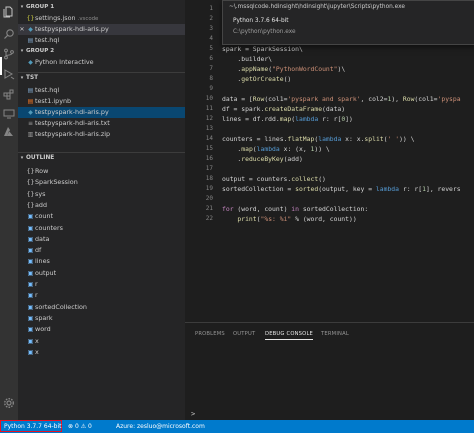  Describe the element at coordinates (30, 134) in the screenshot. I see `zip-icon: ▥` at that location.